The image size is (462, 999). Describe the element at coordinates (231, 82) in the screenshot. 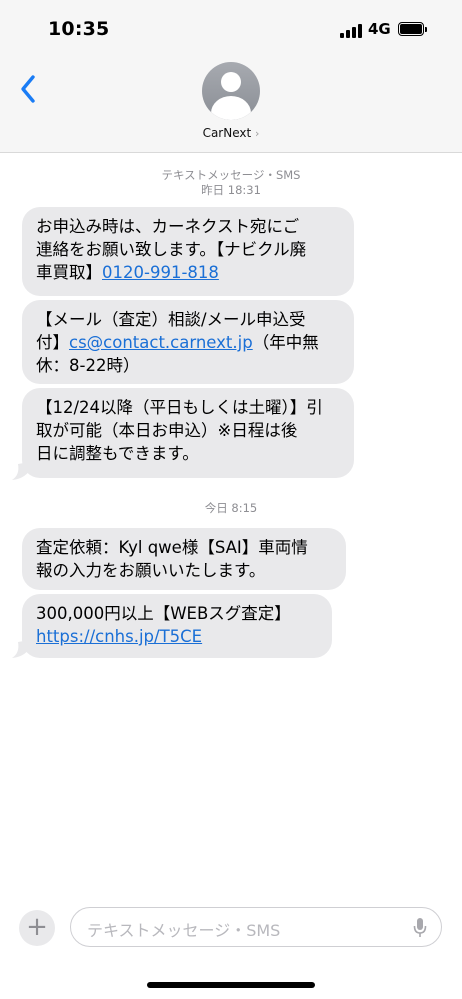

I see `person-icon-head` at that location.